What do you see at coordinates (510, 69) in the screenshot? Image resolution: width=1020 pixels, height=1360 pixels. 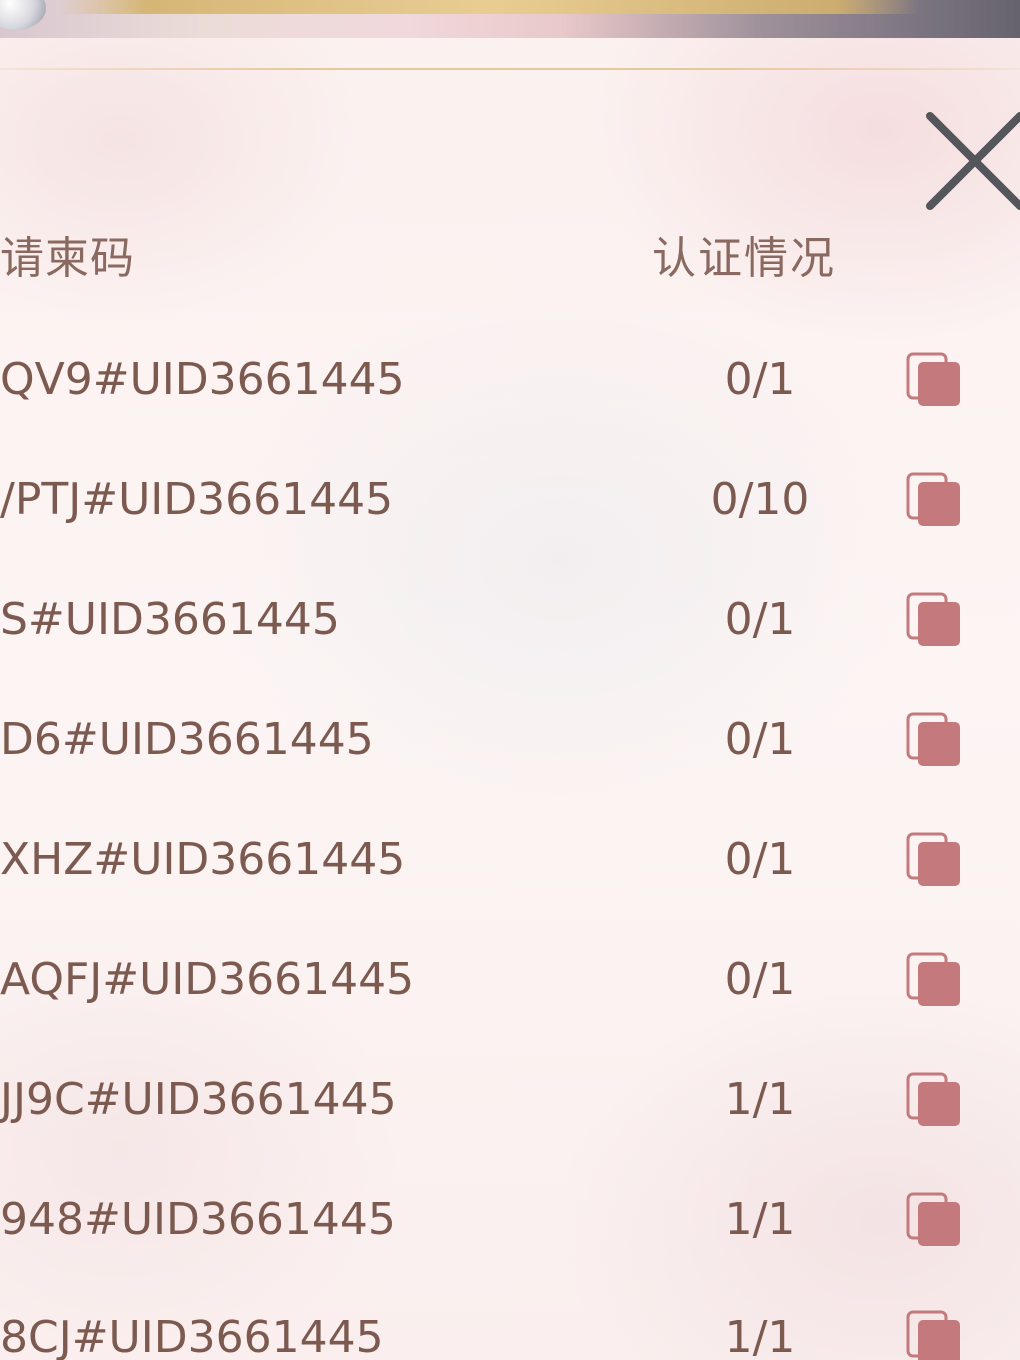 I see `header-divider` at bounding box center [510, 69].